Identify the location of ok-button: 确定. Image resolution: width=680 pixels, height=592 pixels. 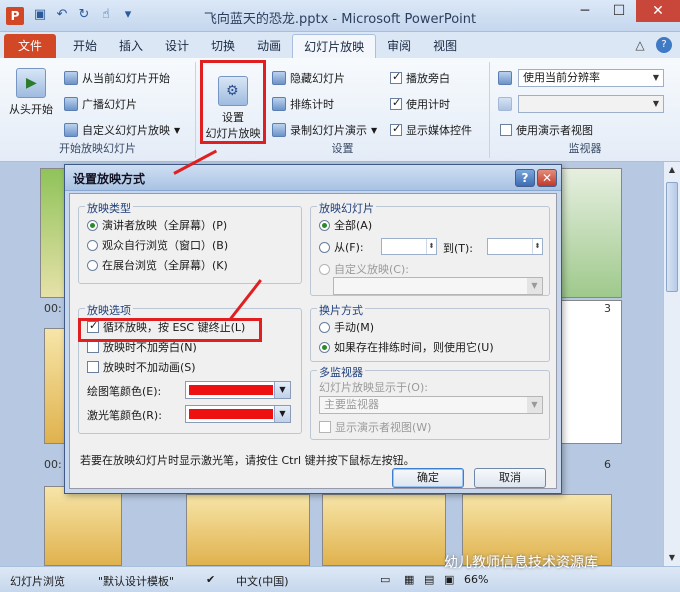
(428, 478).